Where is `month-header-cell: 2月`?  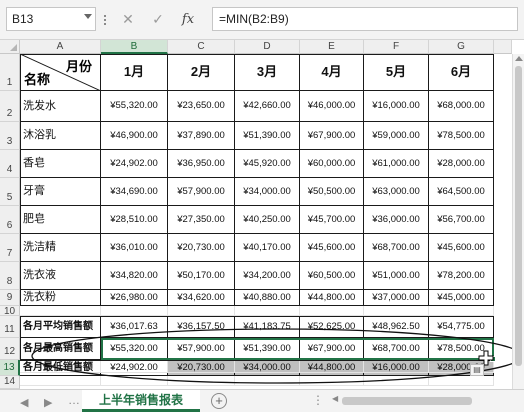
month-header-cell: 2月 is located at coordinates (201, 72).